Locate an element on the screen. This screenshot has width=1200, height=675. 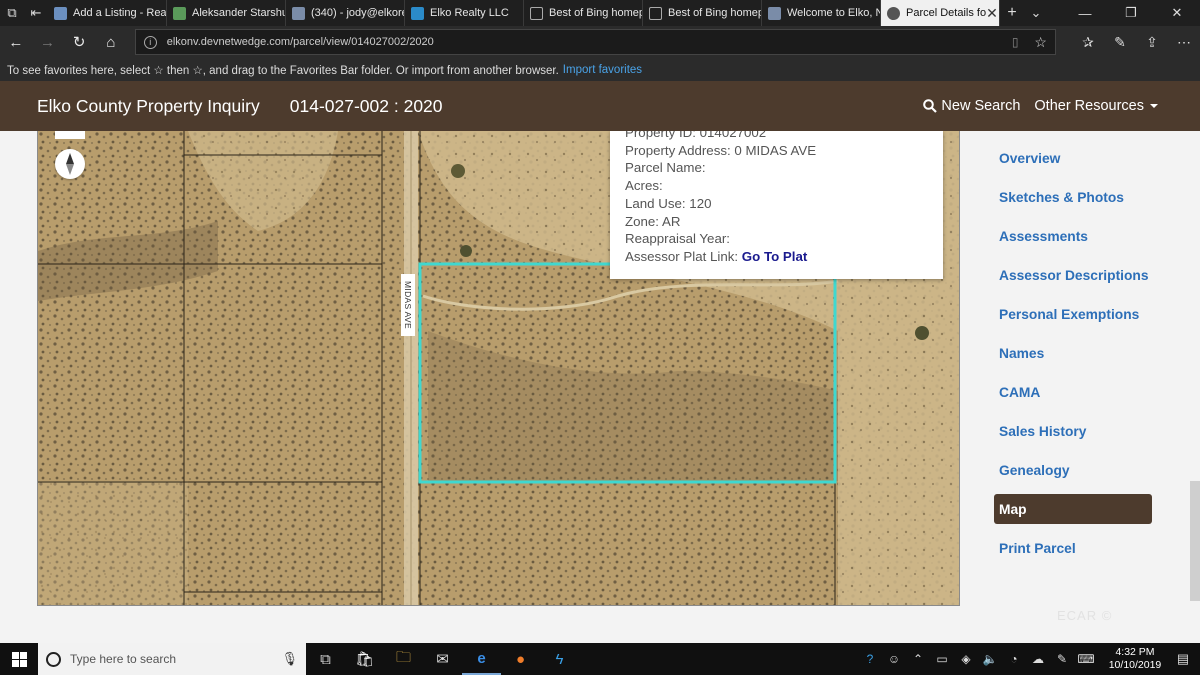
site-title: Elko County Property Inquiry is located at coordinates (148, 106).